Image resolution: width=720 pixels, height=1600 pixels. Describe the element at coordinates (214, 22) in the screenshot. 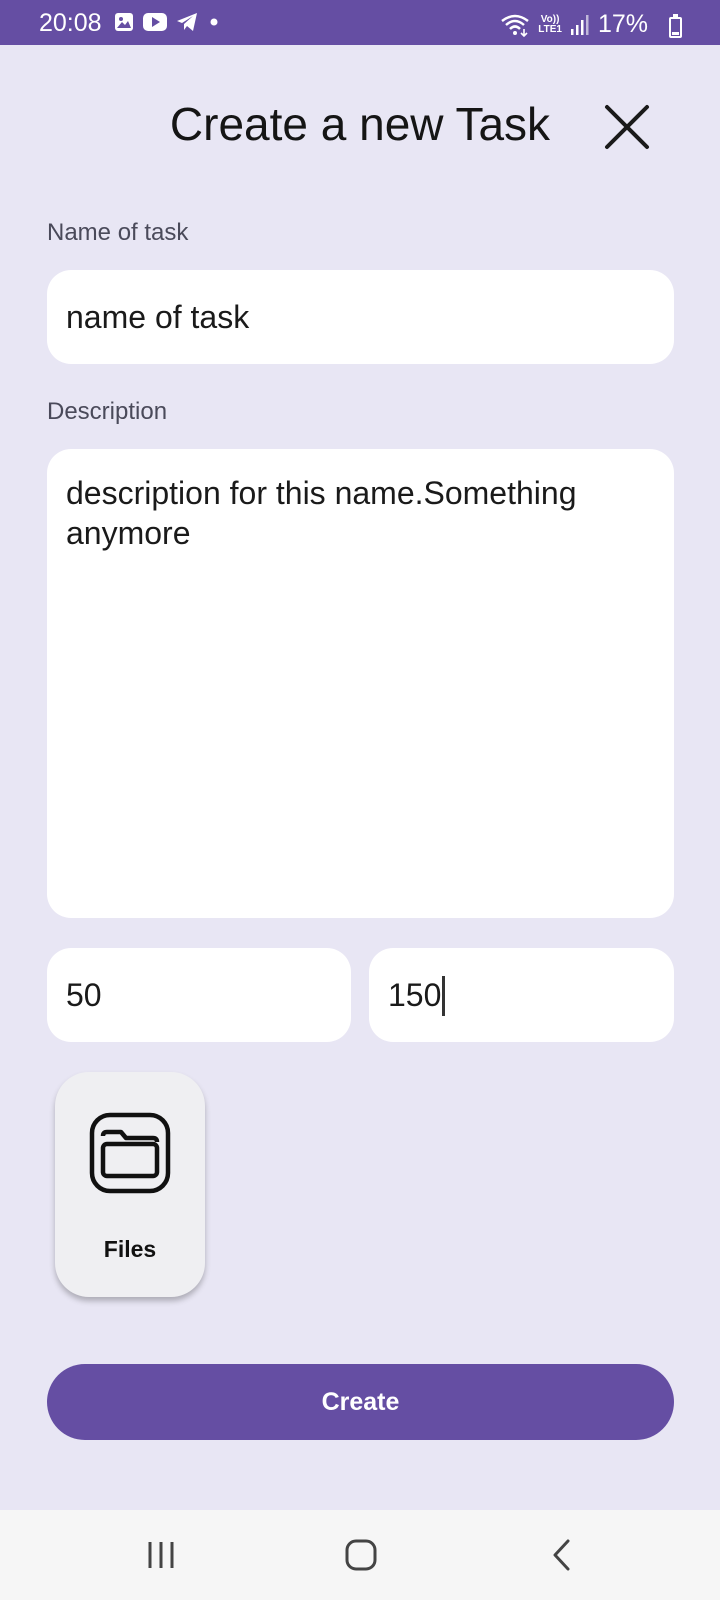

I see `dot-icon` at that location.